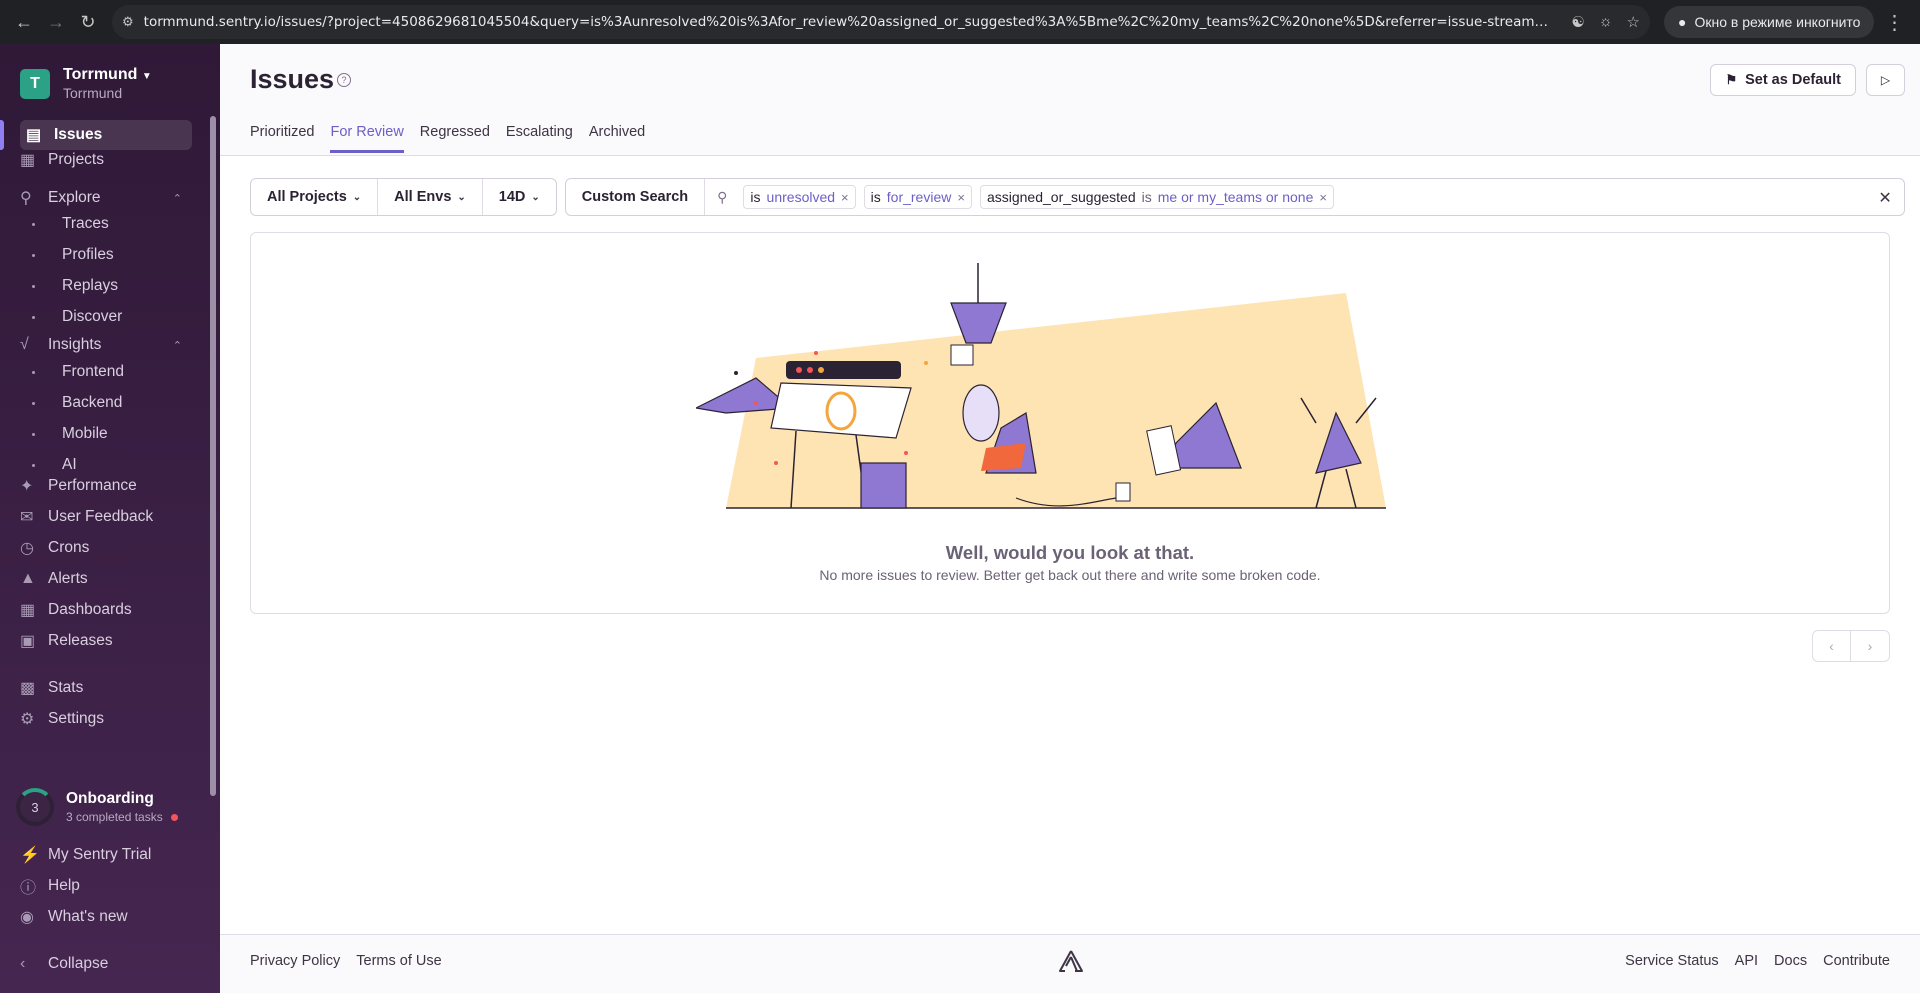 The height and width of the screenshot is (993, 1920). What do you see at coordinates (66, 687) in the screenshot?
I see `sidebar-item-label: Stats` at bounding box center [66, 687].